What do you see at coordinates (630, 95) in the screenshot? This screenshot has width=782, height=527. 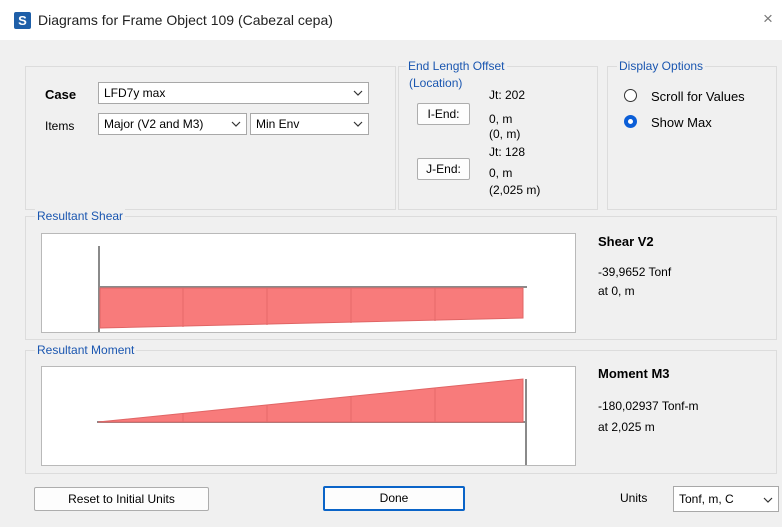 I see `scroll-for-values-radio` at bounding box center [630, 95].